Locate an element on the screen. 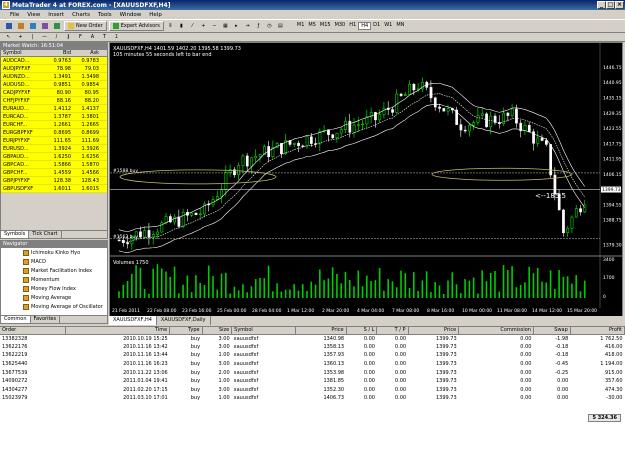  navigator-item: Moving Average of Oscillator is located at coordinates (54, 306).